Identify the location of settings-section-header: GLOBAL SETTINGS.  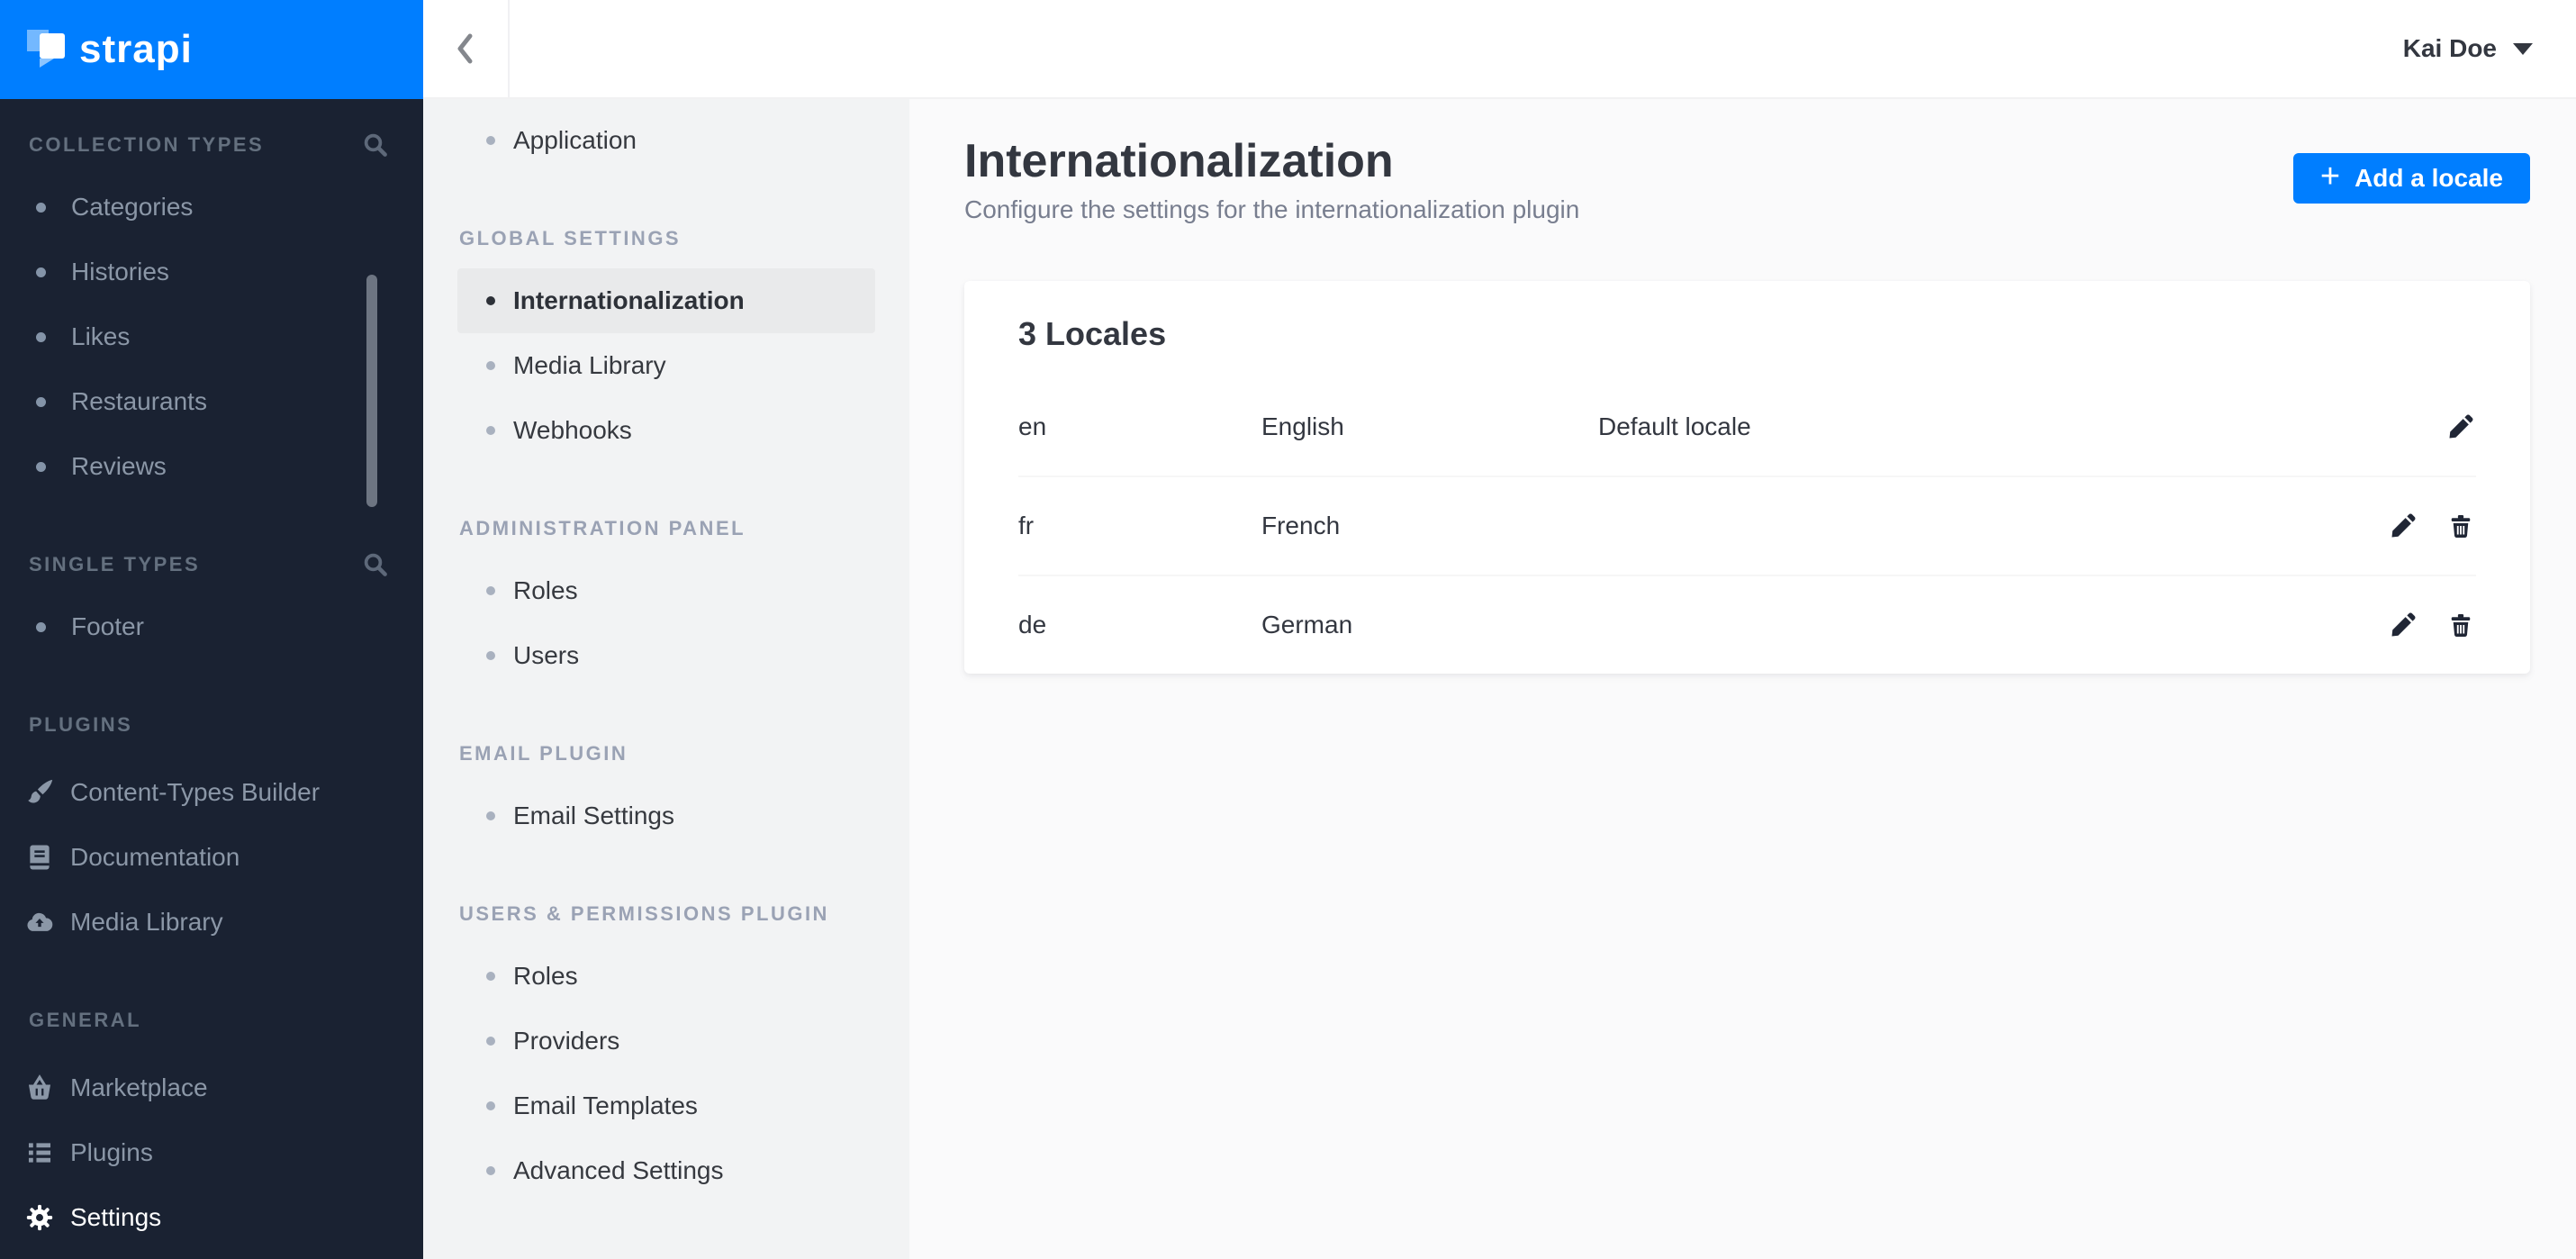
(570, 238).